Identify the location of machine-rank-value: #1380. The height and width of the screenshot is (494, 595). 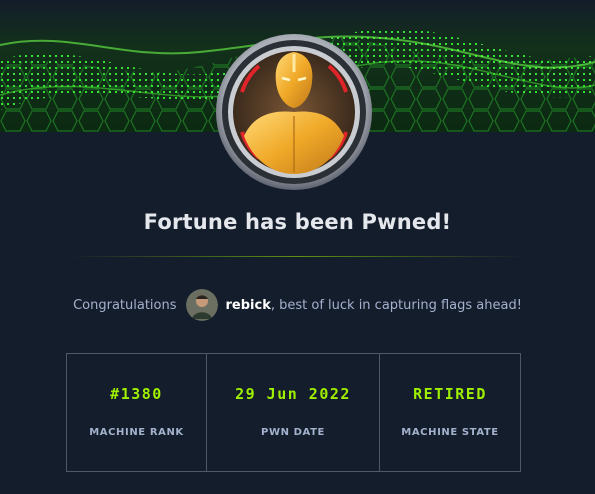
(136, 394).